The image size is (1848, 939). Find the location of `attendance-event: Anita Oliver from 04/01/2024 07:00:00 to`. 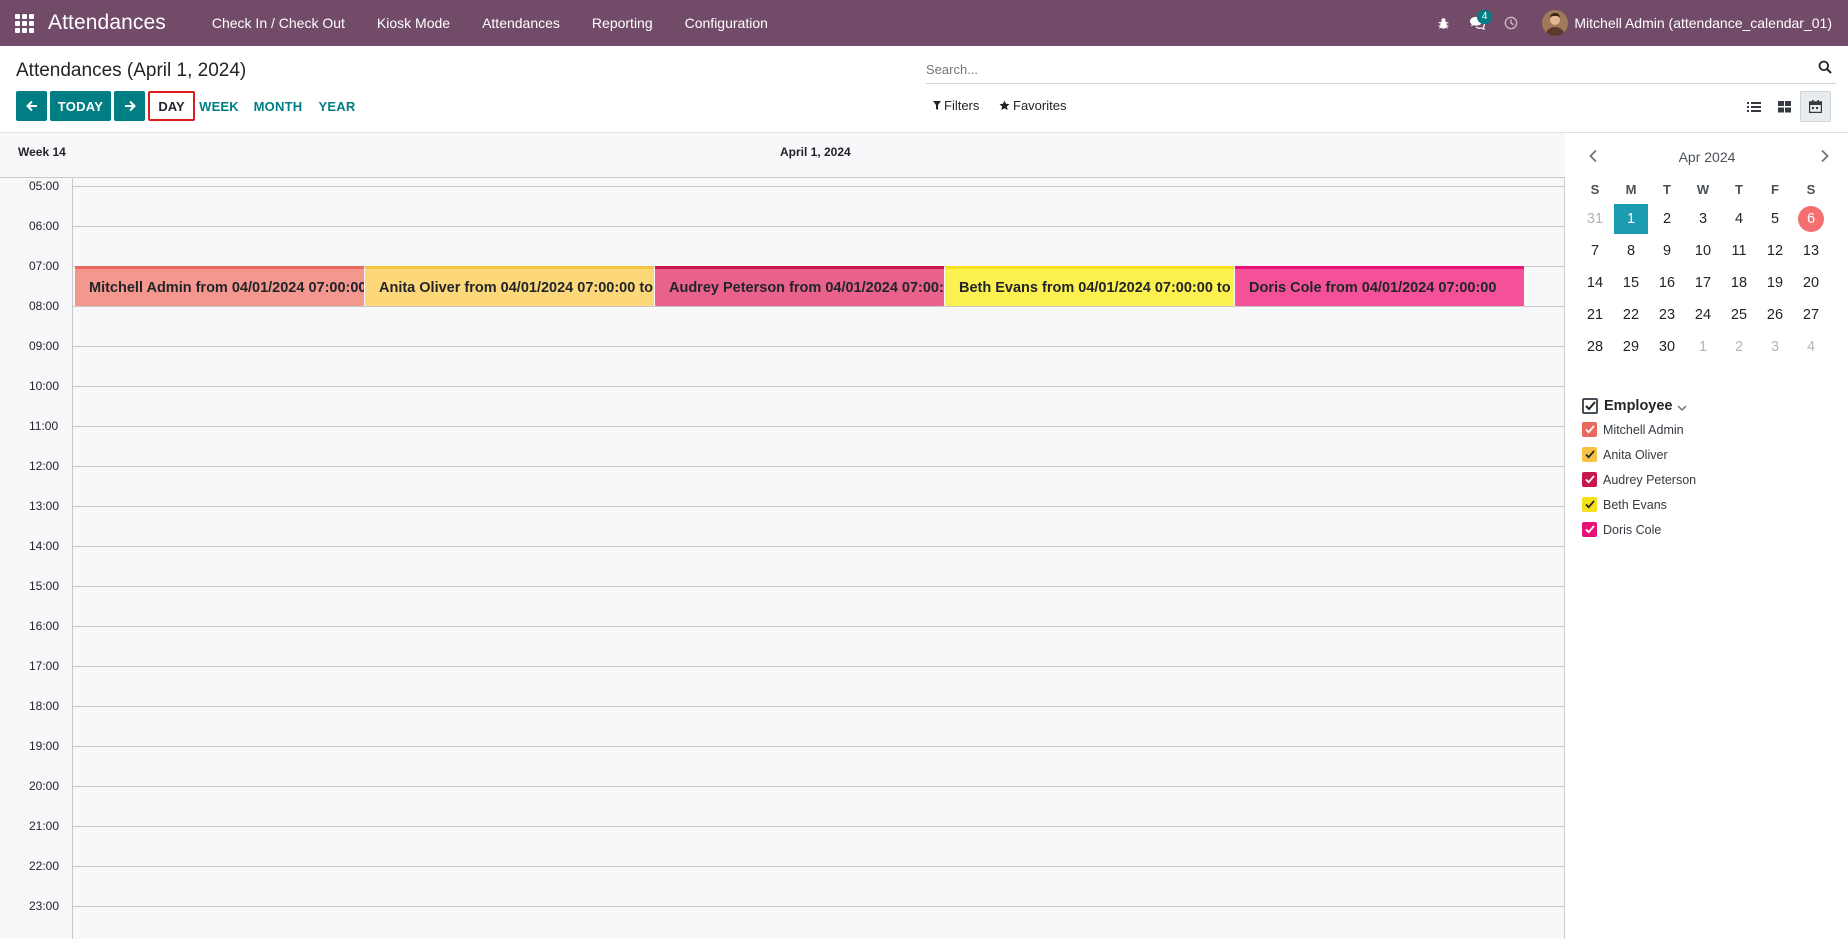

attendance-event: Anita Oliver from 04/01/2024 07:00:00 to is located at coordinates (509, 286).